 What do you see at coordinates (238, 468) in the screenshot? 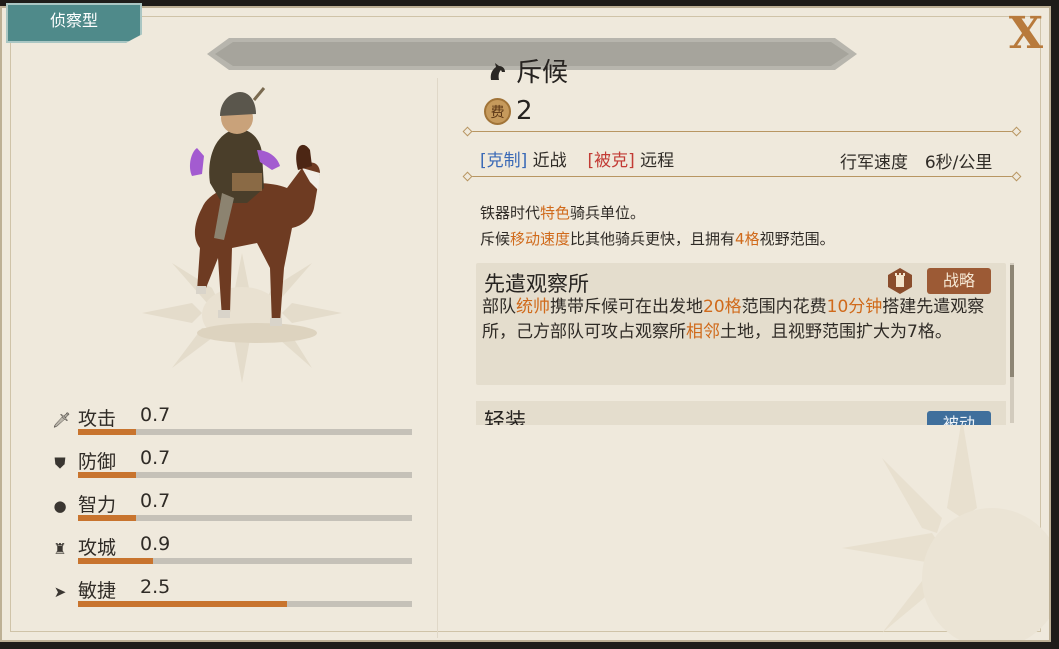
I see `stat-defense: ⛊ 防御 0.7` at bounding box center [238, 468].